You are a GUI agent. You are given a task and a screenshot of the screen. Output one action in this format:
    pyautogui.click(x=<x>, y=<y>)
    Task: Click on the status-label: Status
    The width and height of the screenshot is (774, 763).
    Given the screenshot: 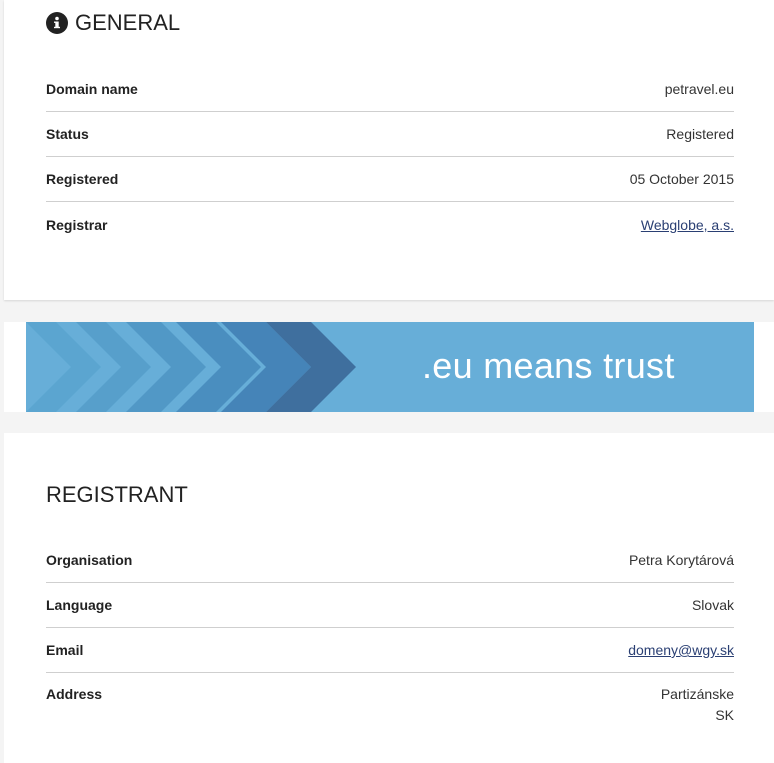 What is the action you would take?
    pyautogui.click(x=67, y=134)
    